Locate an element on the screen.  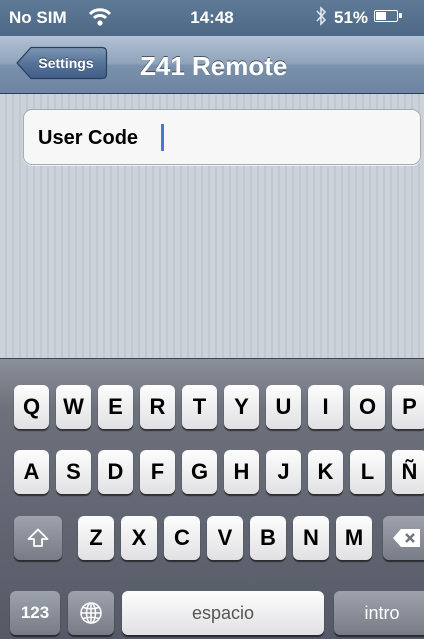
key-i: I is located at coordinates (325, 407).